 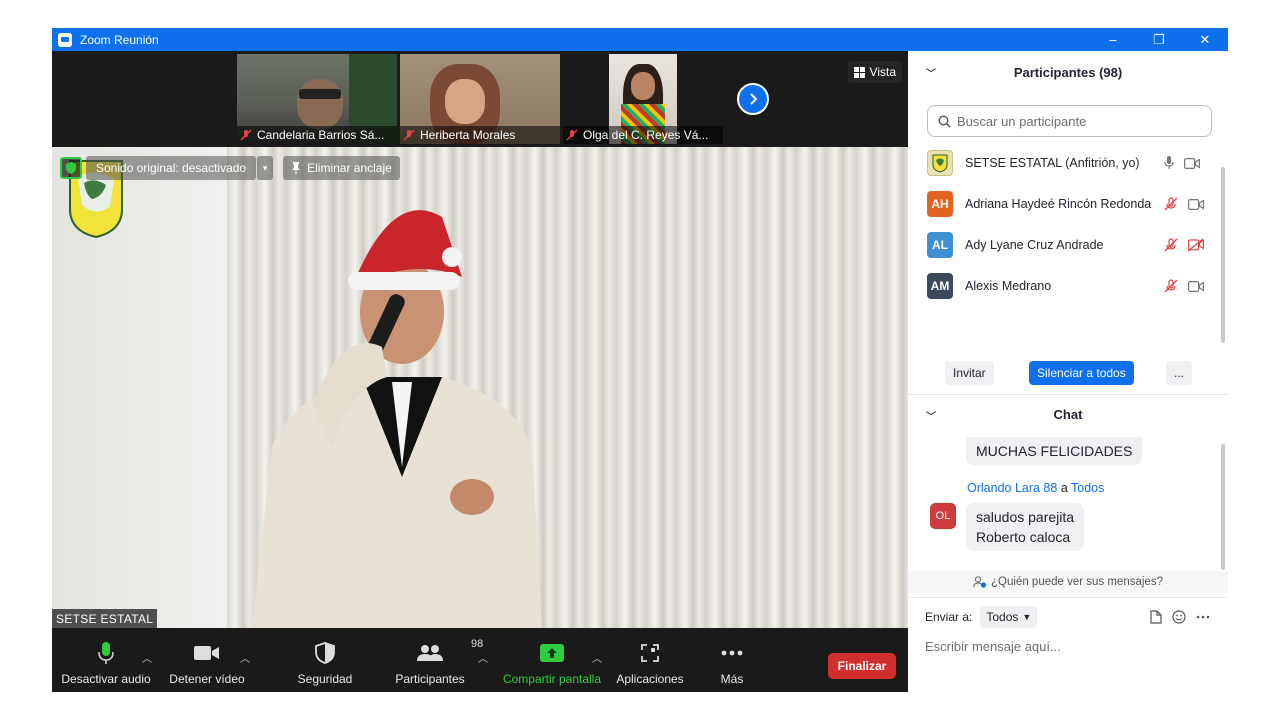 I want to click on security-button: Seguridad, so click(x=325, y=660).